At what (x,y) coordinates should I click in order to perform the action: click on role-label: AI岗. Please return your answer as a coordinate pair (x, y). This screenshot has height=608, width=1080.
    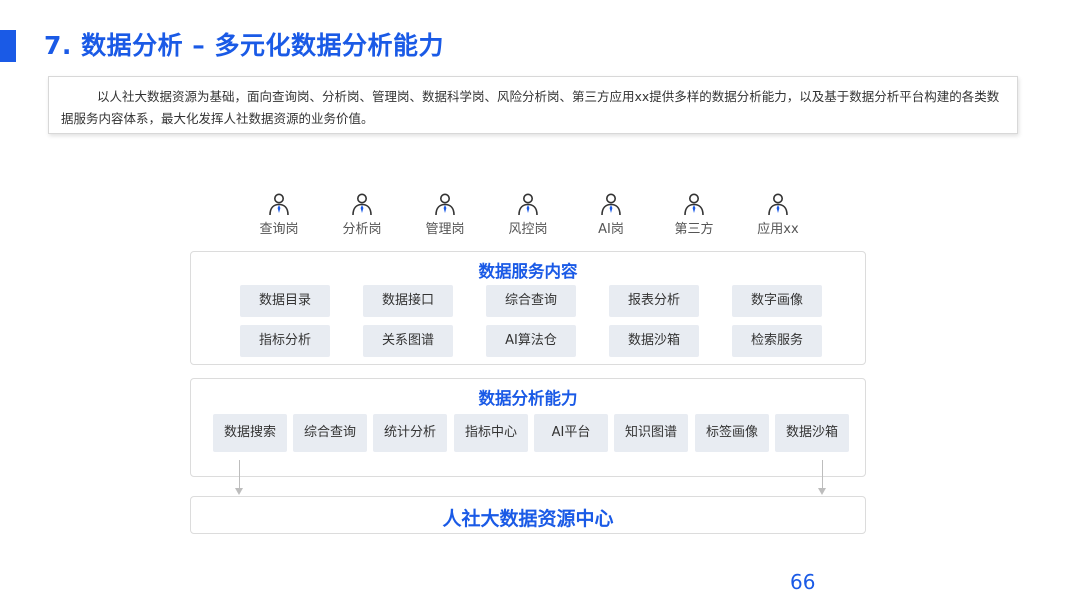
    Looking at the image, I should click on (611, 229).